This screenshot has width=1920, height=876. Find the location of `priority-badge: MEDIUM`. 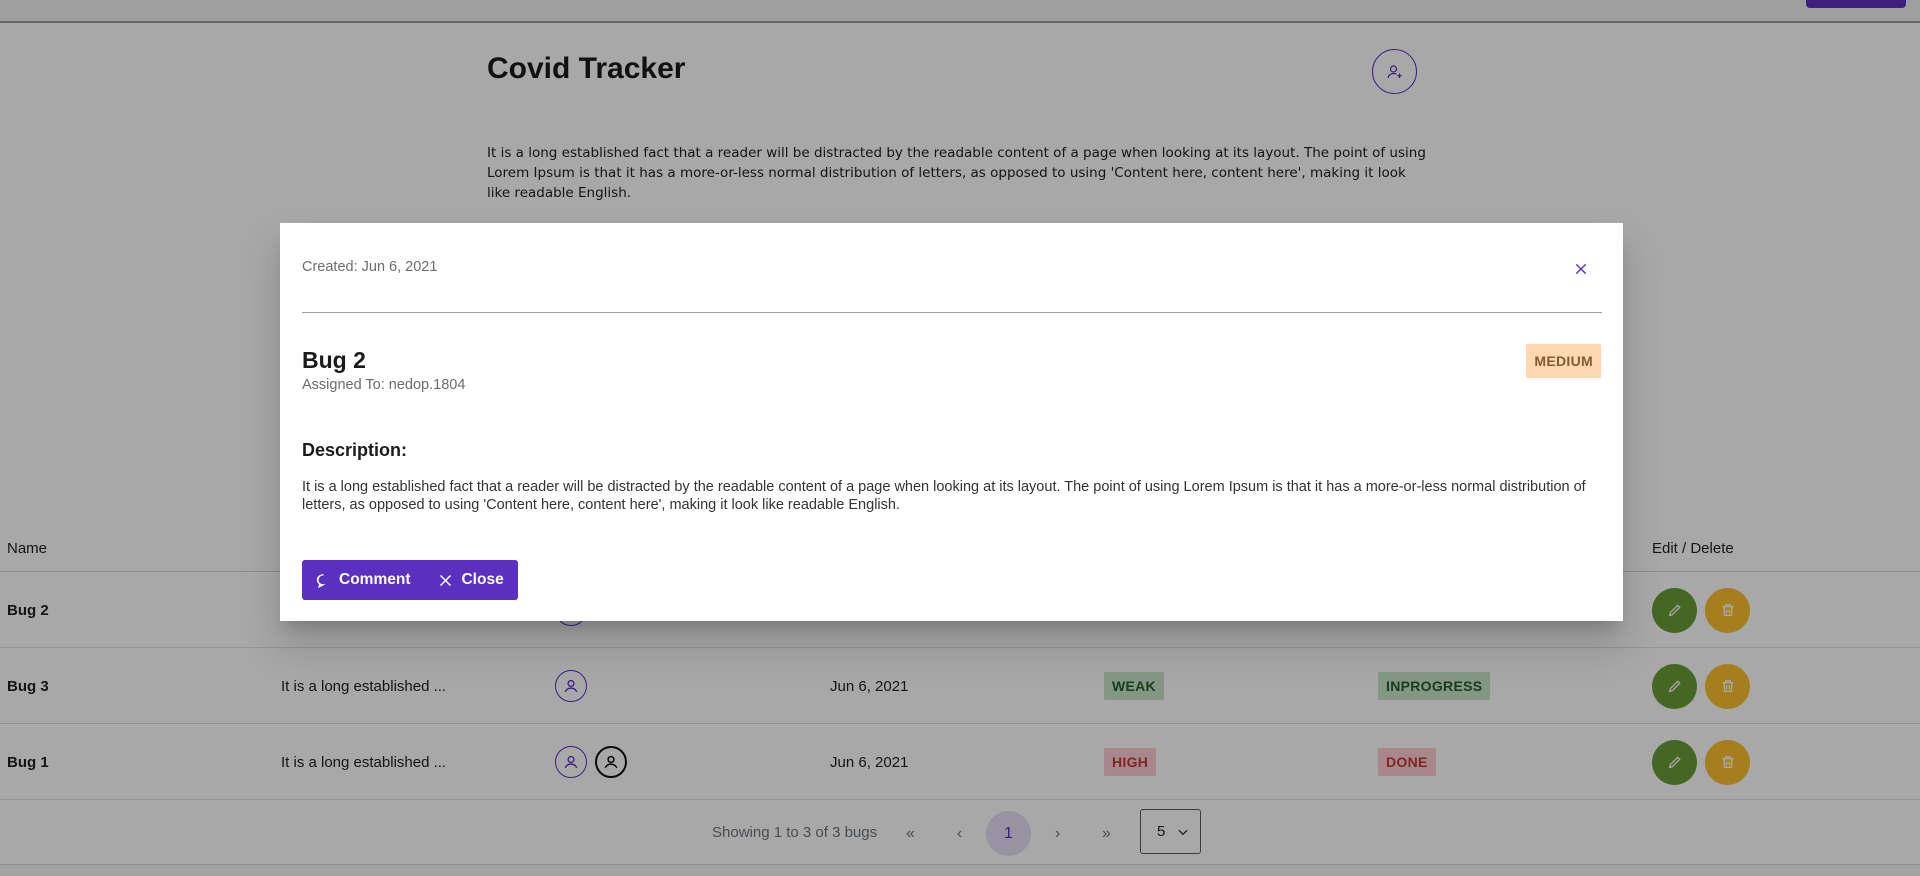

priority-badge: MEDIUM is located at coordinates (1563, 361).